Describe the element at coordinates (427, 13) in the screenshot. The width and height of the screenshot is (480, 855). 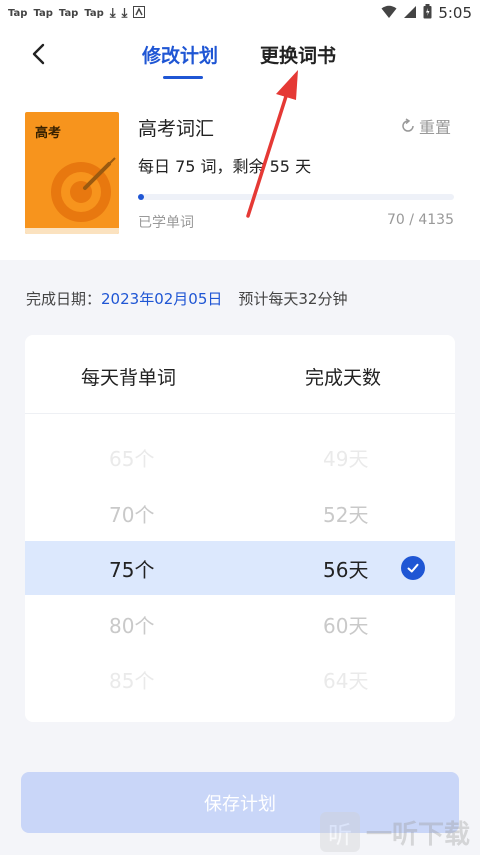
I see `battery-icon` at that location.